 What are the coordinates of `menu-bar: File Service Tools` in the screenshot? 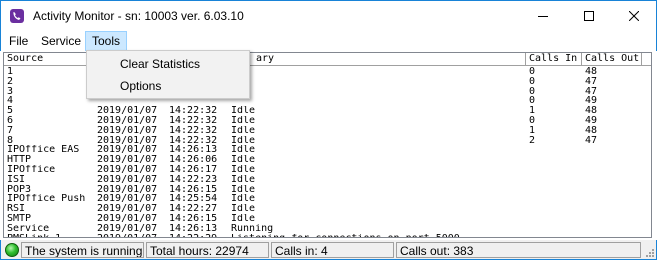 It's located at (328, 41).